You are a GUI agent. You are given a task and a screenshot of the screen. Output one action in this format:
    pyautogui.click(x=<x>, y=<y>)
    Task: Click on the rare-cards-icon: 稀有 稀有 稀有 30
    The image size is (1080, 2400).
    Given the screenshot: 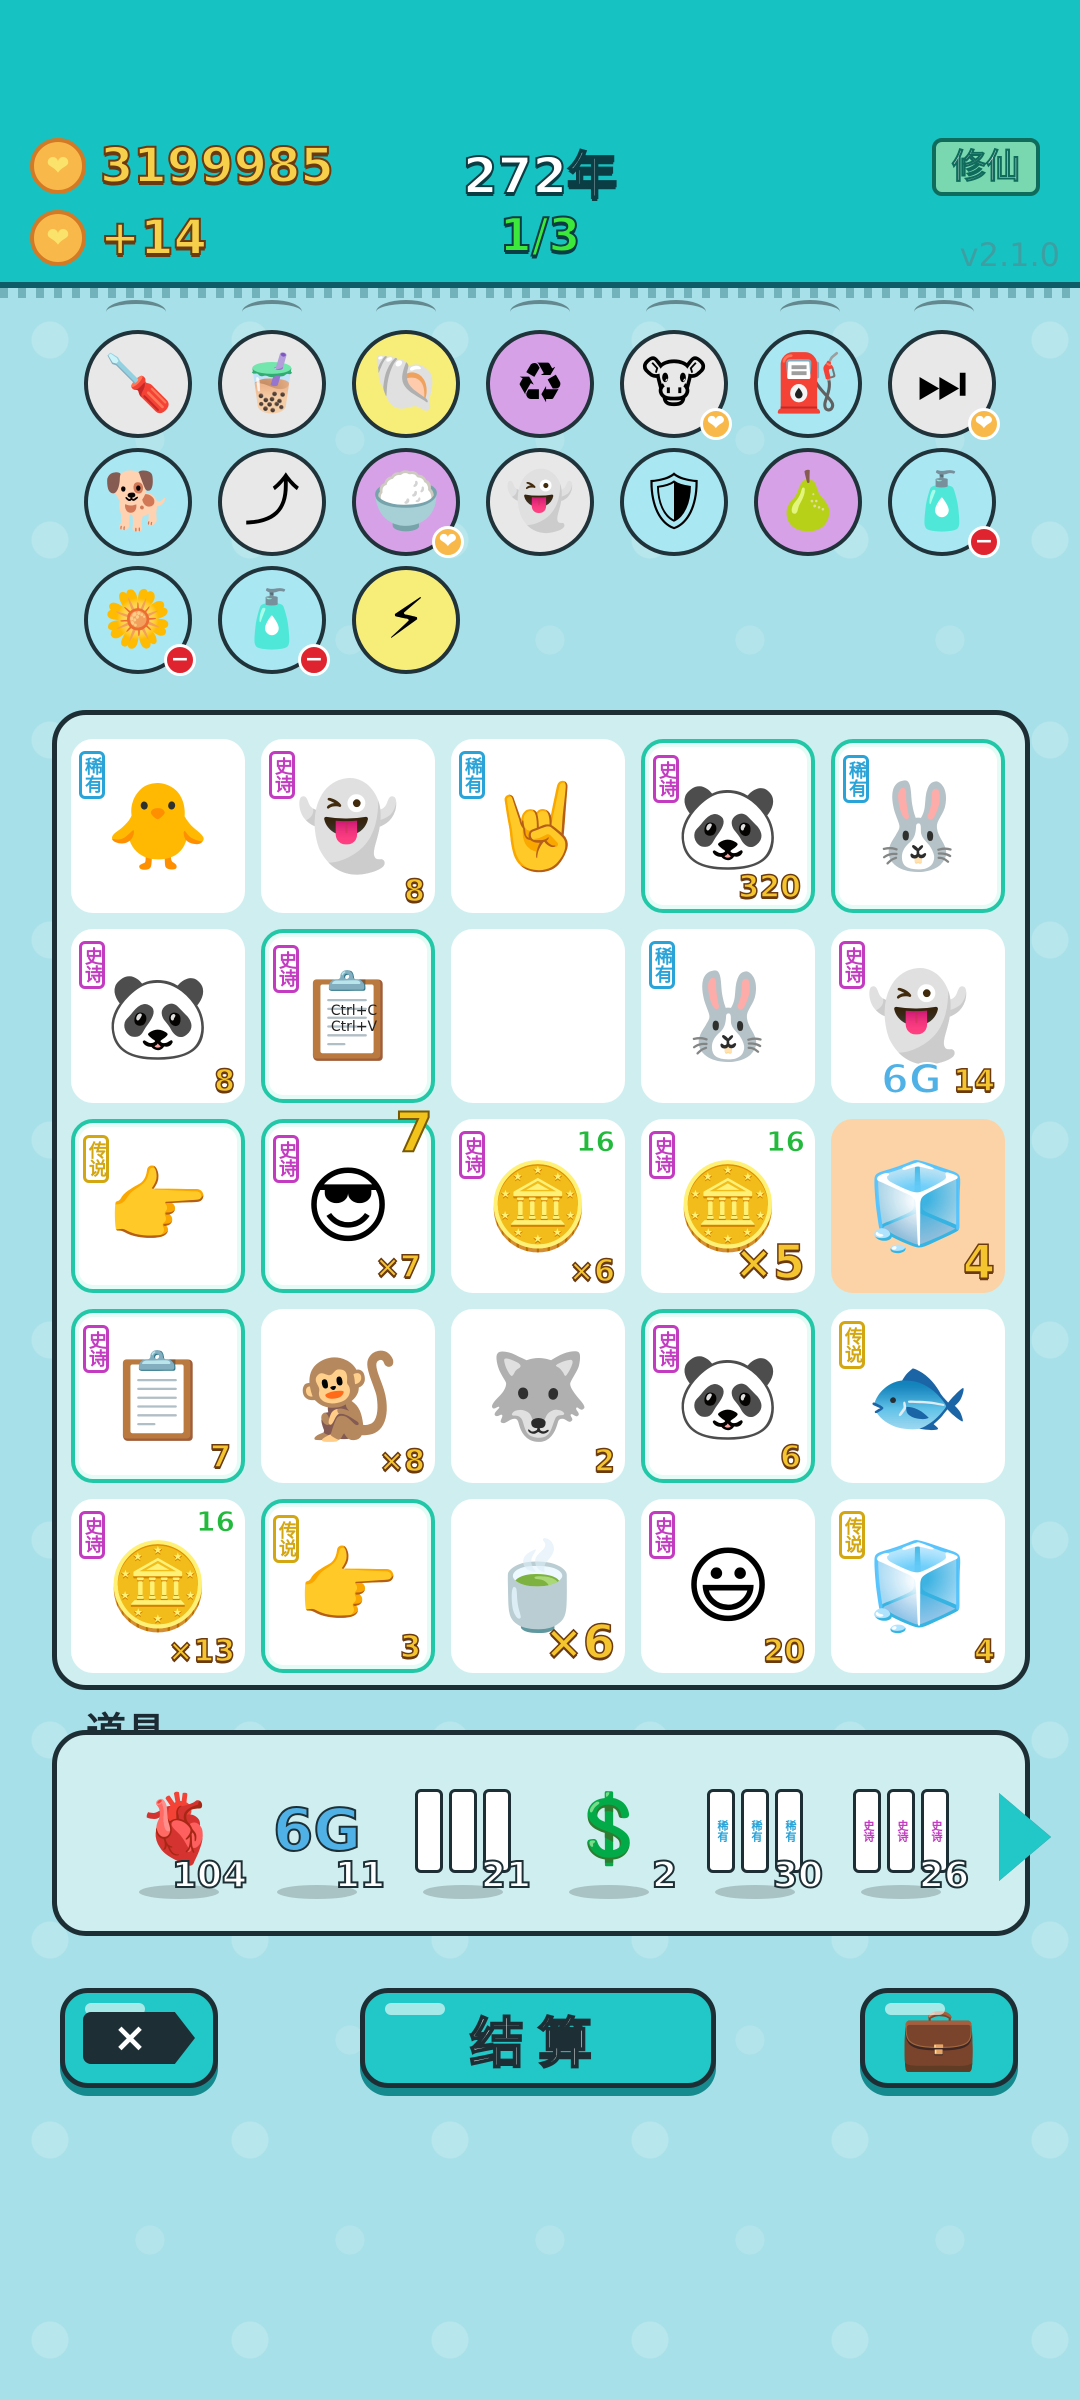 What is the action you would take?
    pyautogui.click(x=759, y=1845)
    